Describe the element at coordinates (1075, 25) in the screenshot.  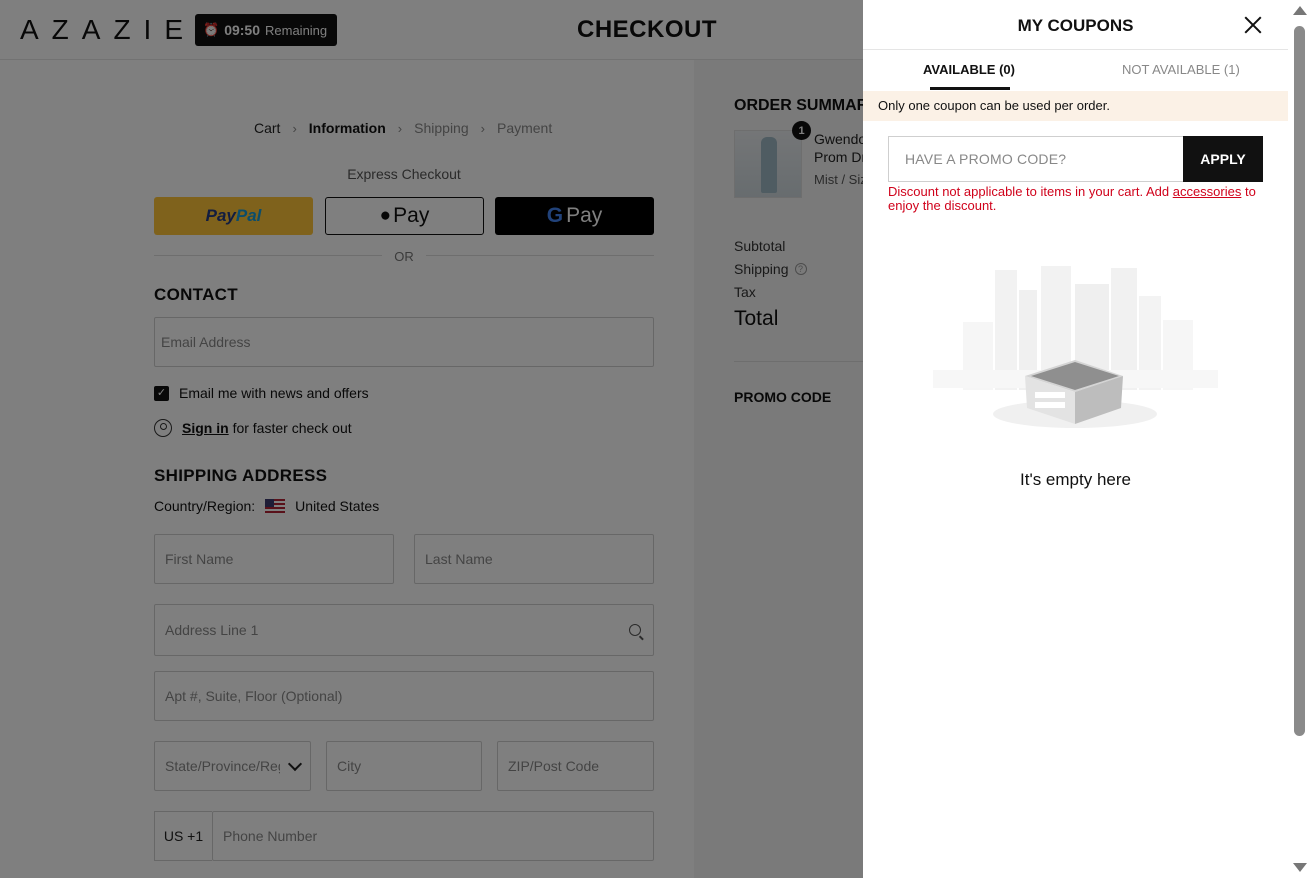
I see `drawer-title: MY COUPONS` at that location.